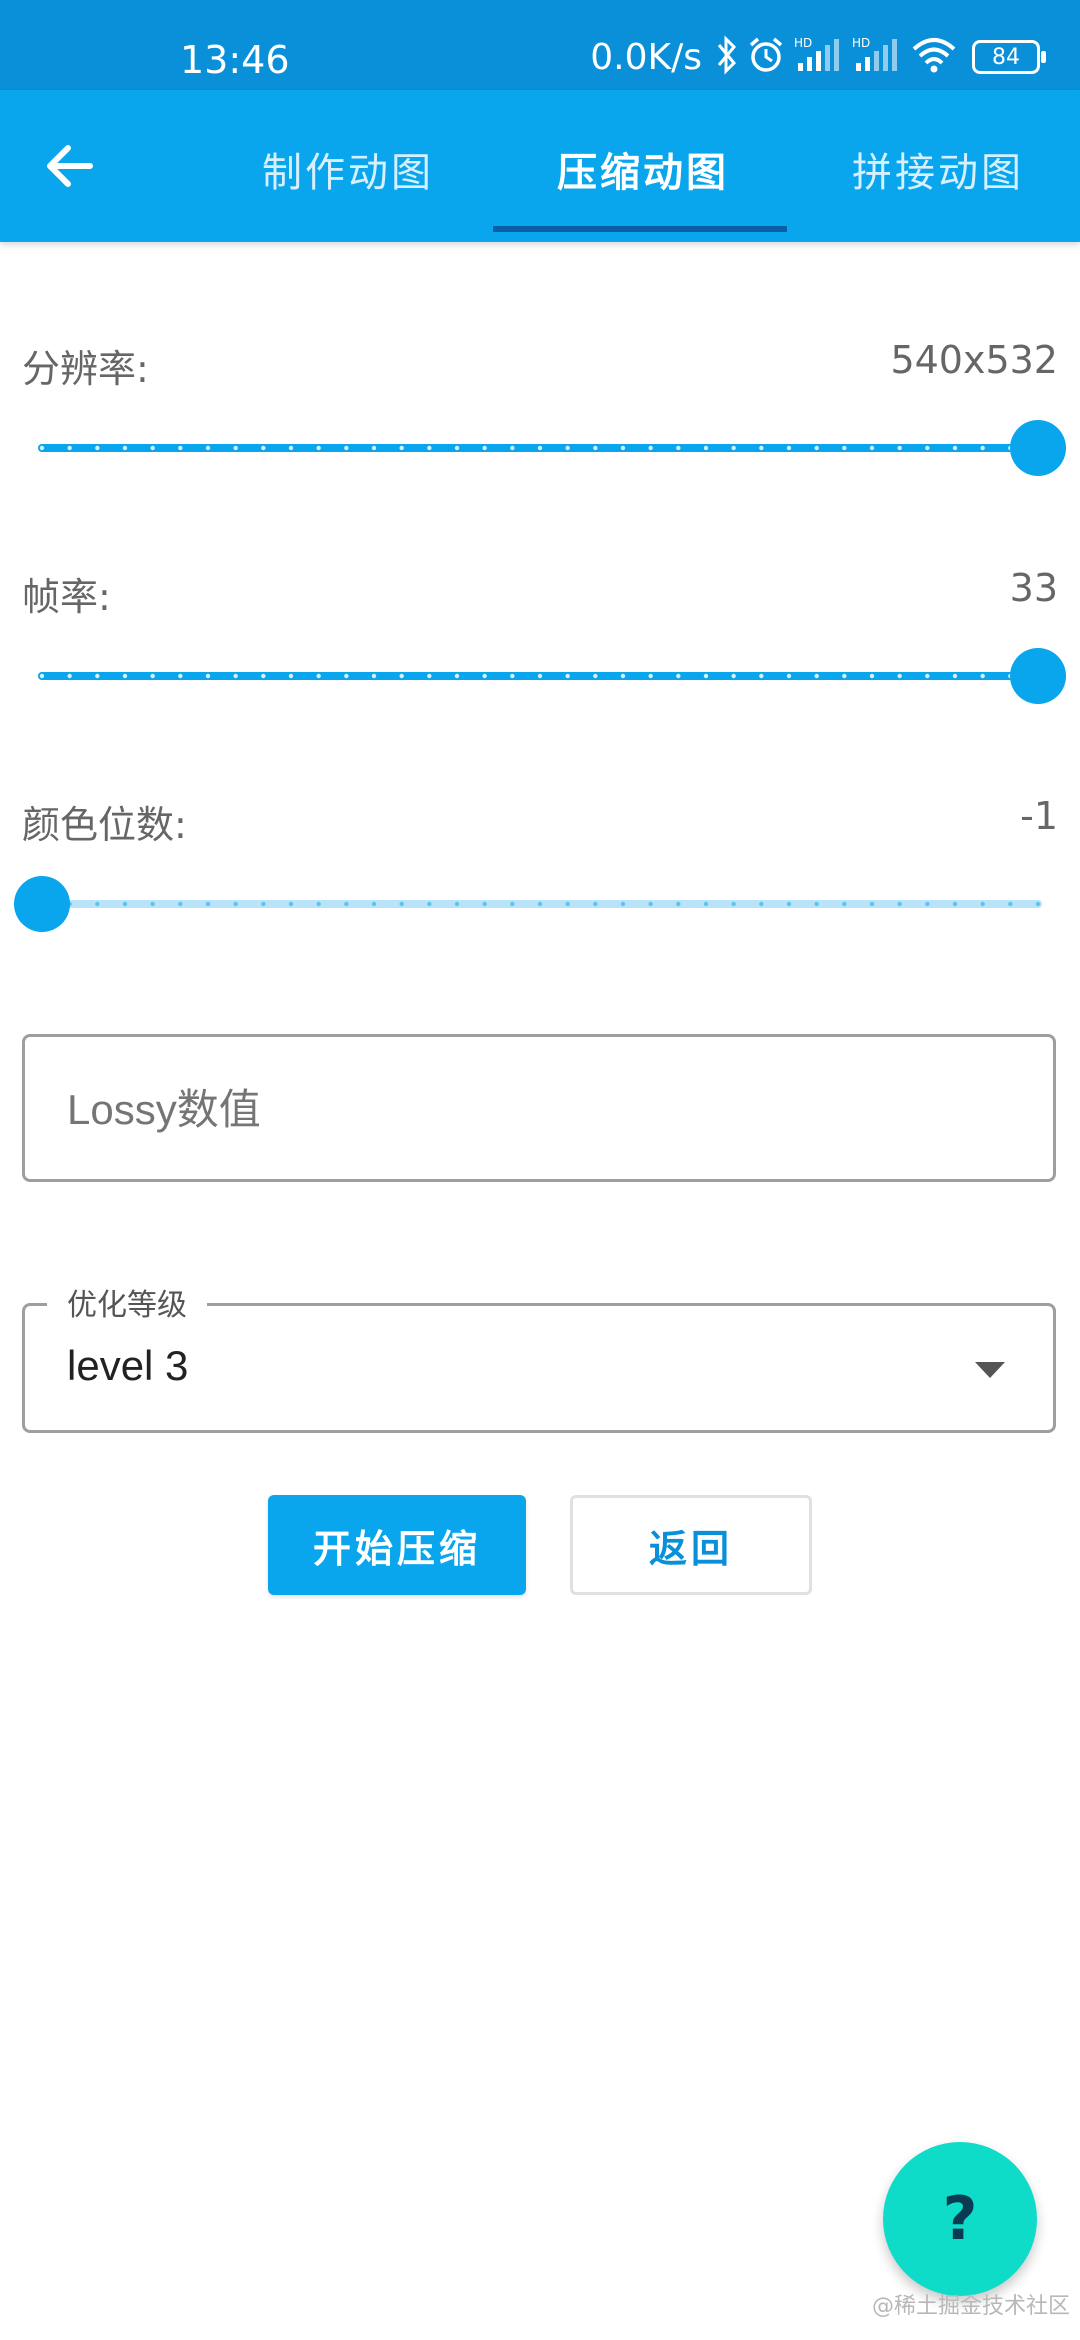 Image resolution: width=1080 pixels, height=2340 pixels. I want to click on help-fab-button: ?, so click(960, 2219).